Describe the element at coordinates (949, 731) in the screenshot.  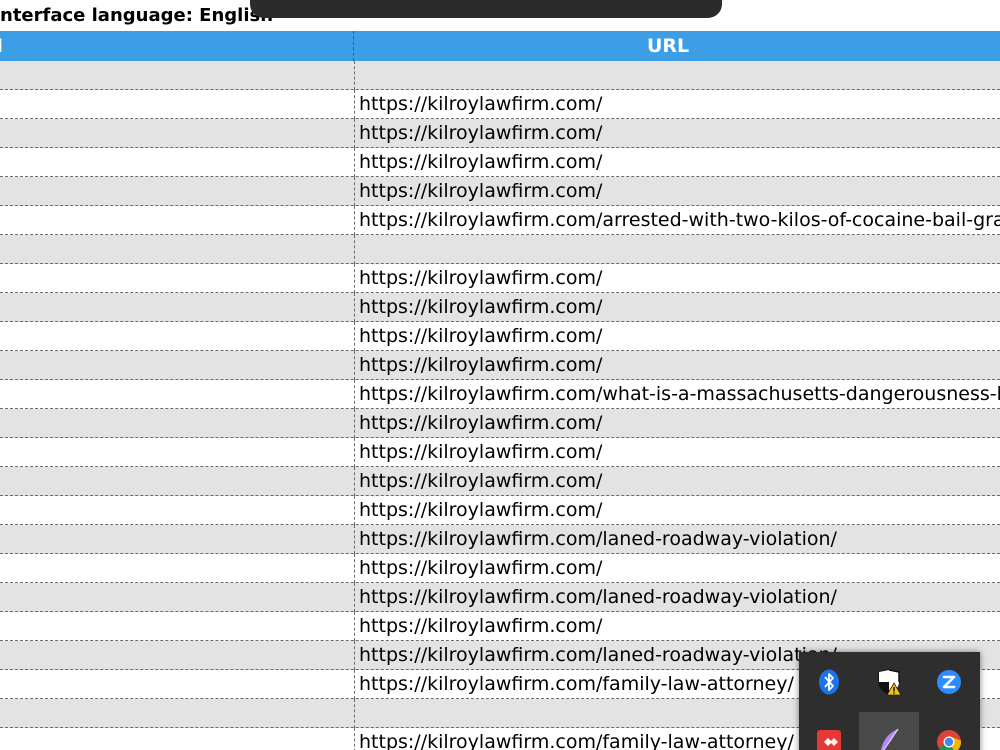
I see `chrome-icon` at that location.